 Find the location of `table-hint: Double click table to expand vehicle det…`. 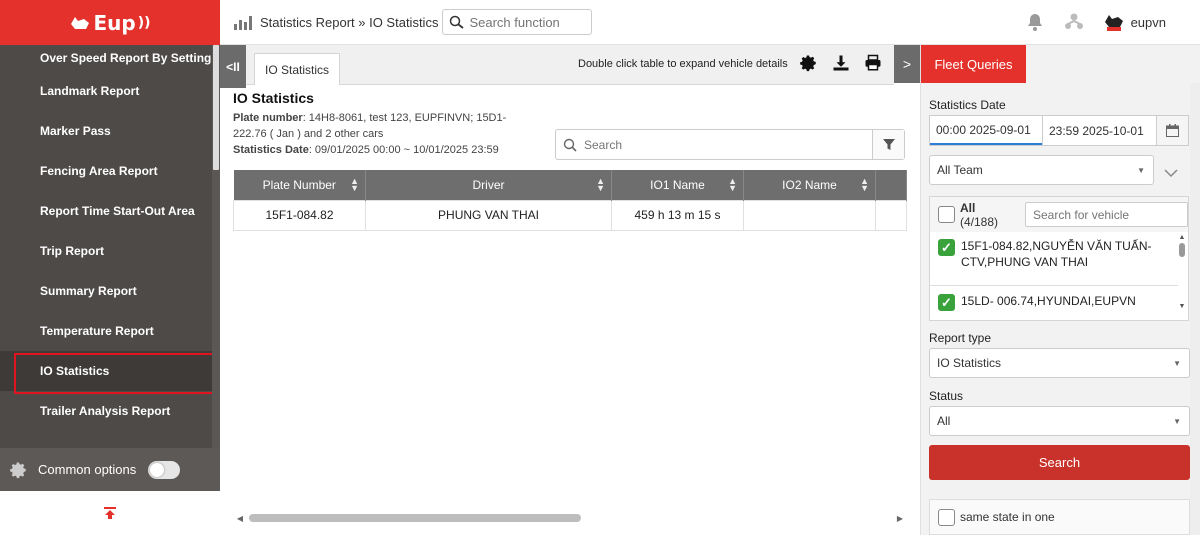

table-hint: Double click table to expand vehicle det… is located at coordinates (683, 64).